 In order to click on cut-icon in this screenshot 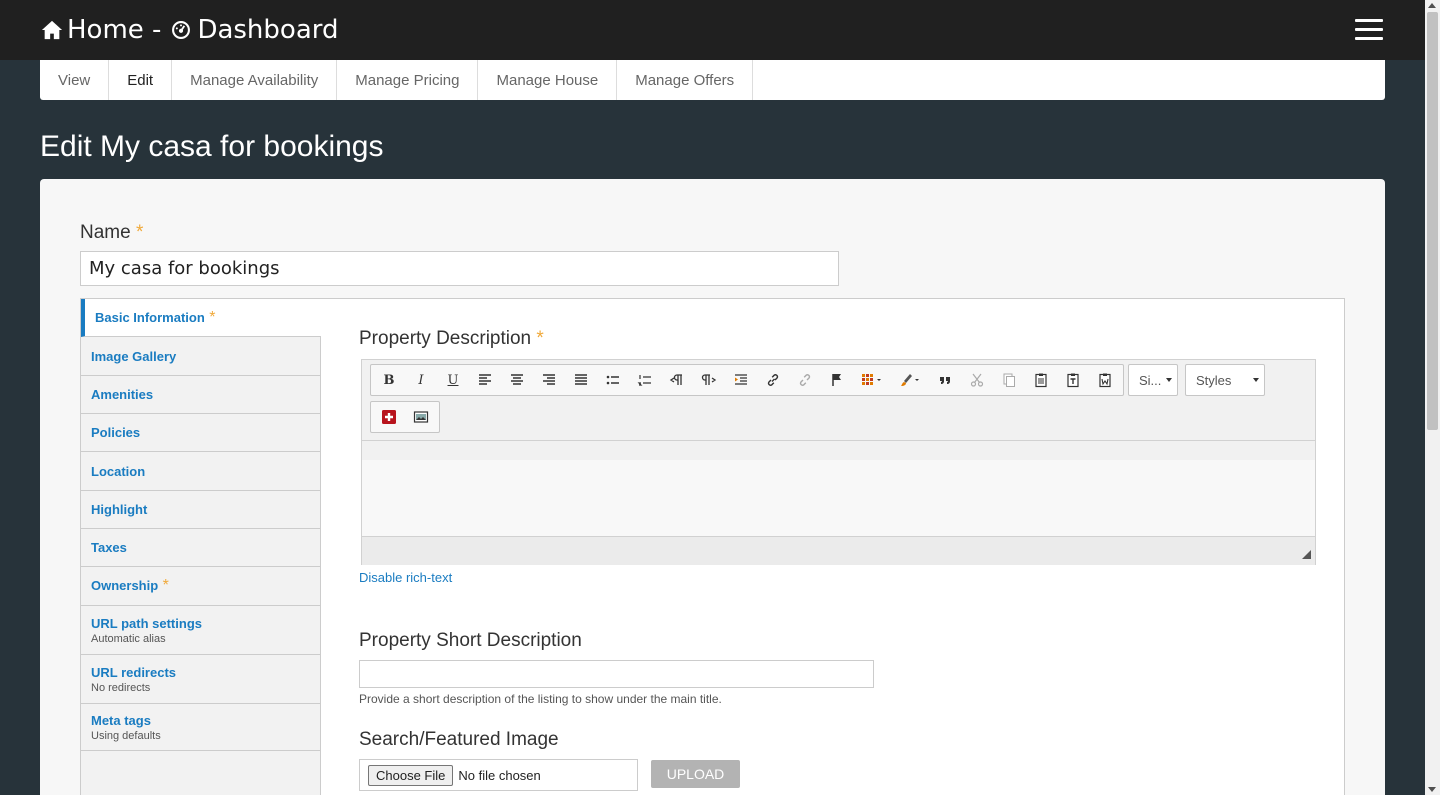, I will do `click(977, 380)`.